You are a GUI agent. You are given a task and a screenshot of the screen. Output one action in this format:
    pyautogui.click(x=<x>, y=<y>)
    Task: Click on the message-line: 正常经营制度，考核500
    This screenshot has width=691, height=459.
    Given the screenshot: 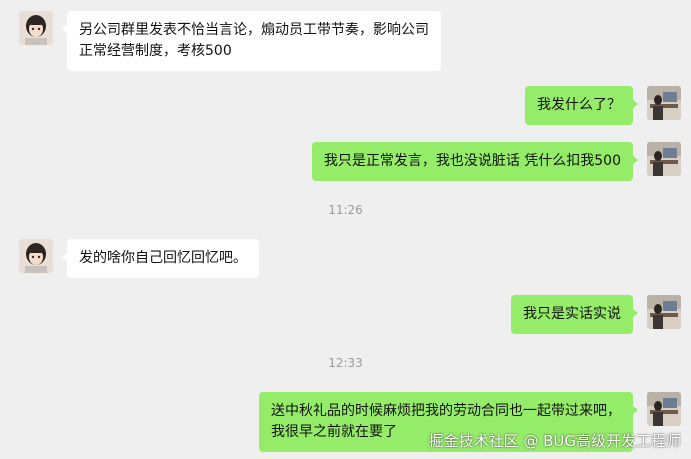 What is the action you would take?
    pyautogui.click(x=155, y=51)
    